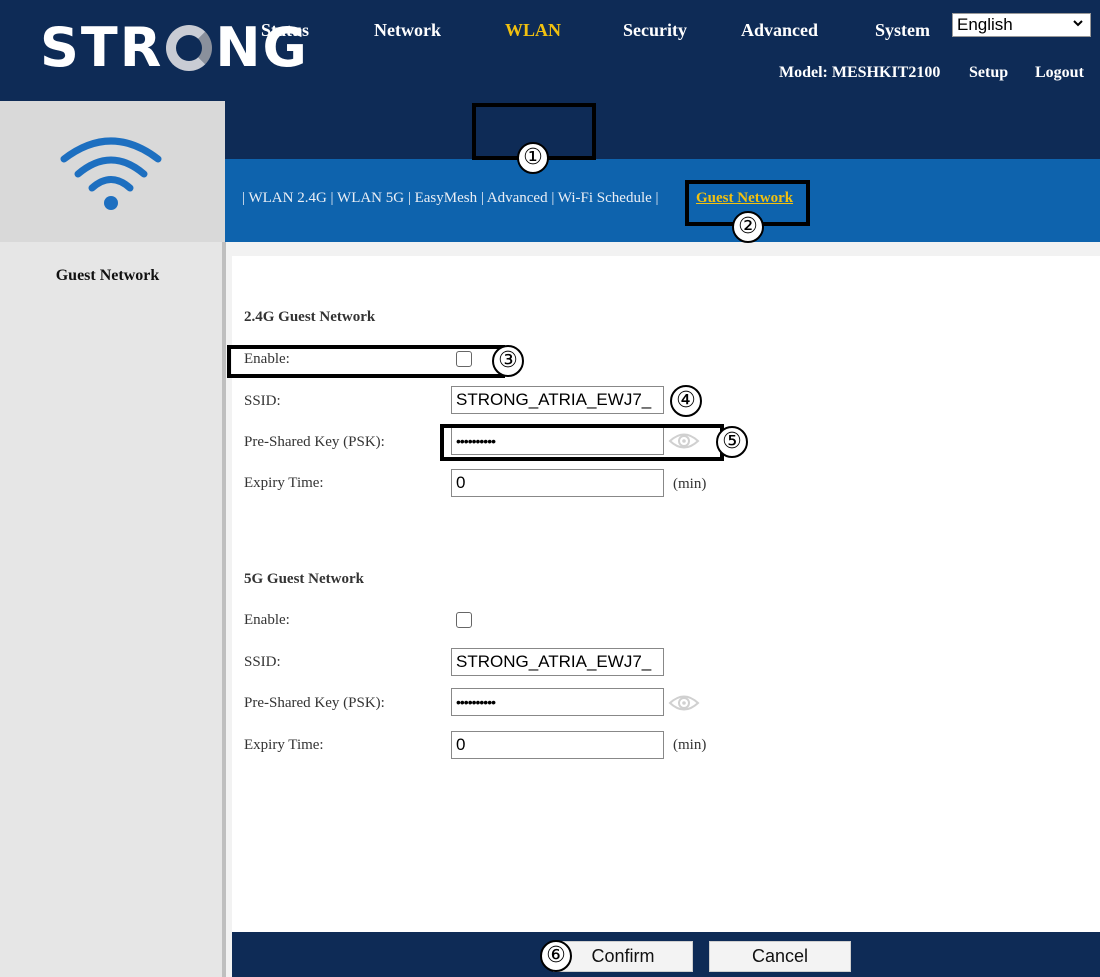  I want to click on sidebar-header, so click(112, 171).